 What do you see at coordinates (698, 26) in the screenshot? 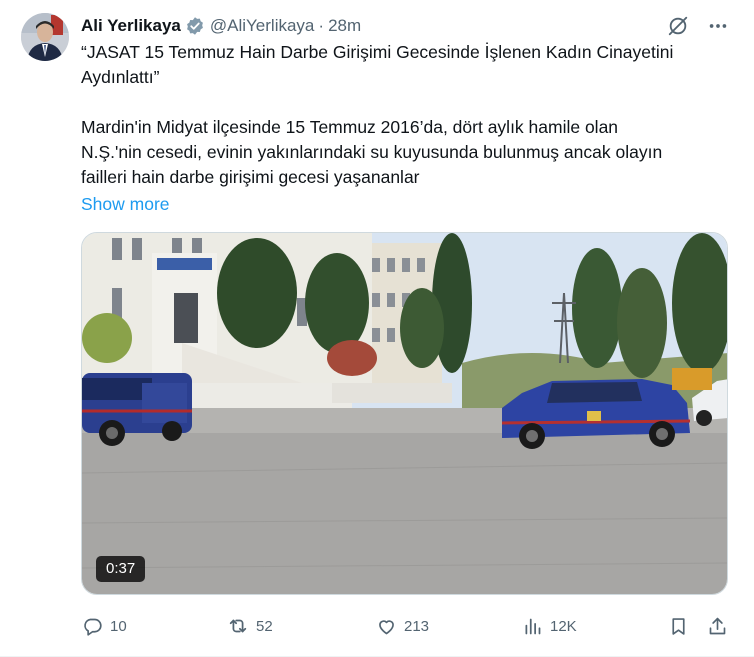
I see `tweet-top-actions` at bounding box center [698, 26].